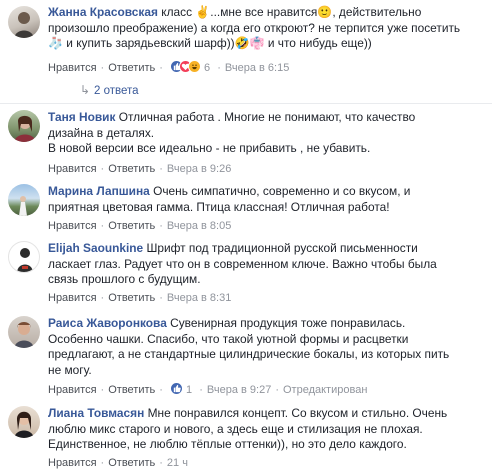 The image size is (492, 471). Describe the element at coordinates (203, 12) in the screenshot. I see `victory-hand-emoji: ✌️` at that location.